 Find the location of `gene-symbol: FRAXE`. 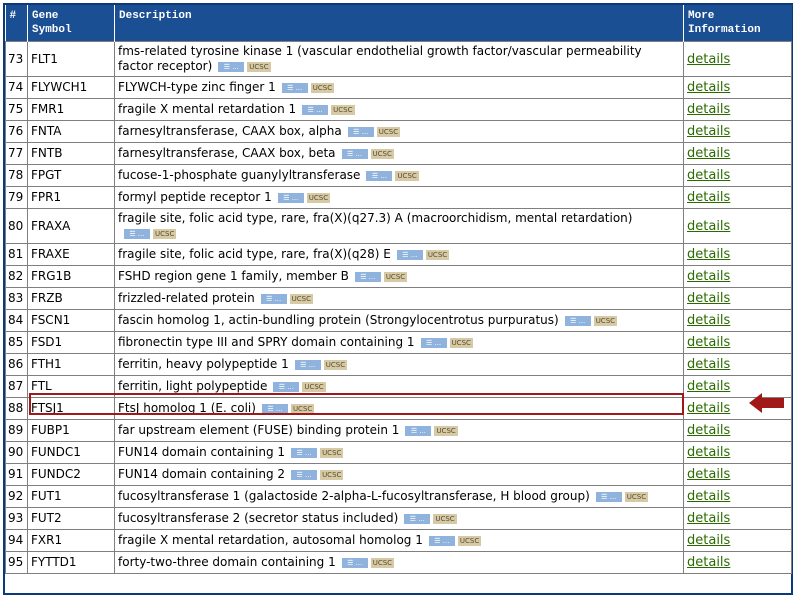

gene-symbol: FRAXE is located at coordinates (71, 254).